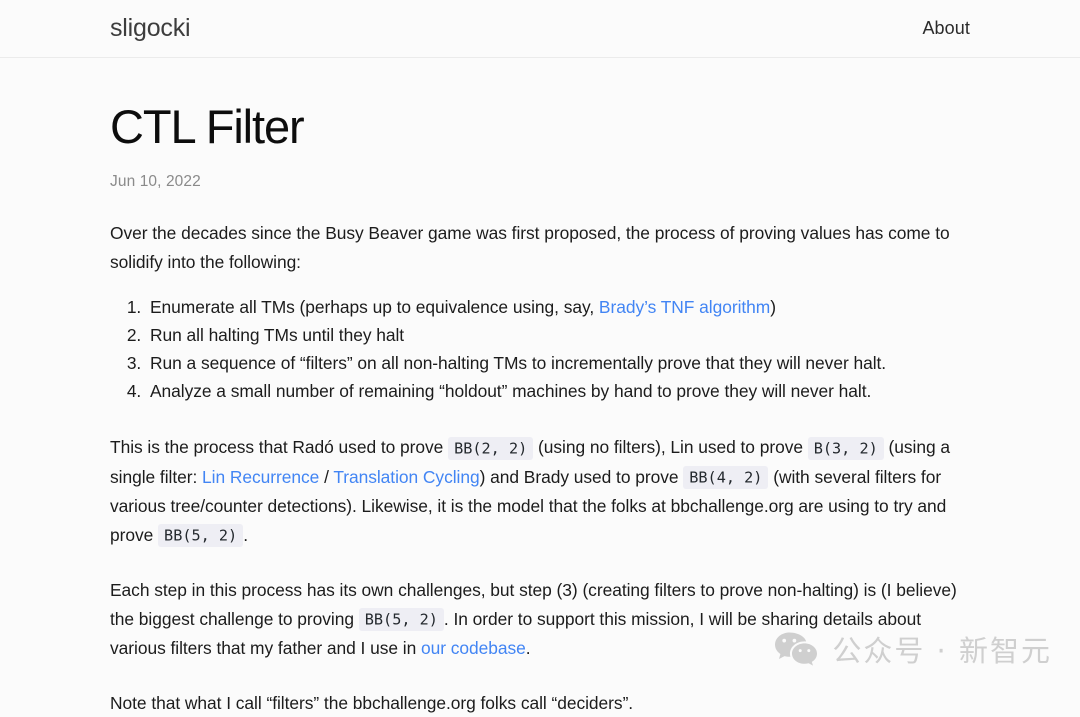 Image resolution: width=1080 pixels, height=717 pixels. Describe the element at coordinates (326, 476) in the screenshot. I see `p2-text-4: /` at that location.